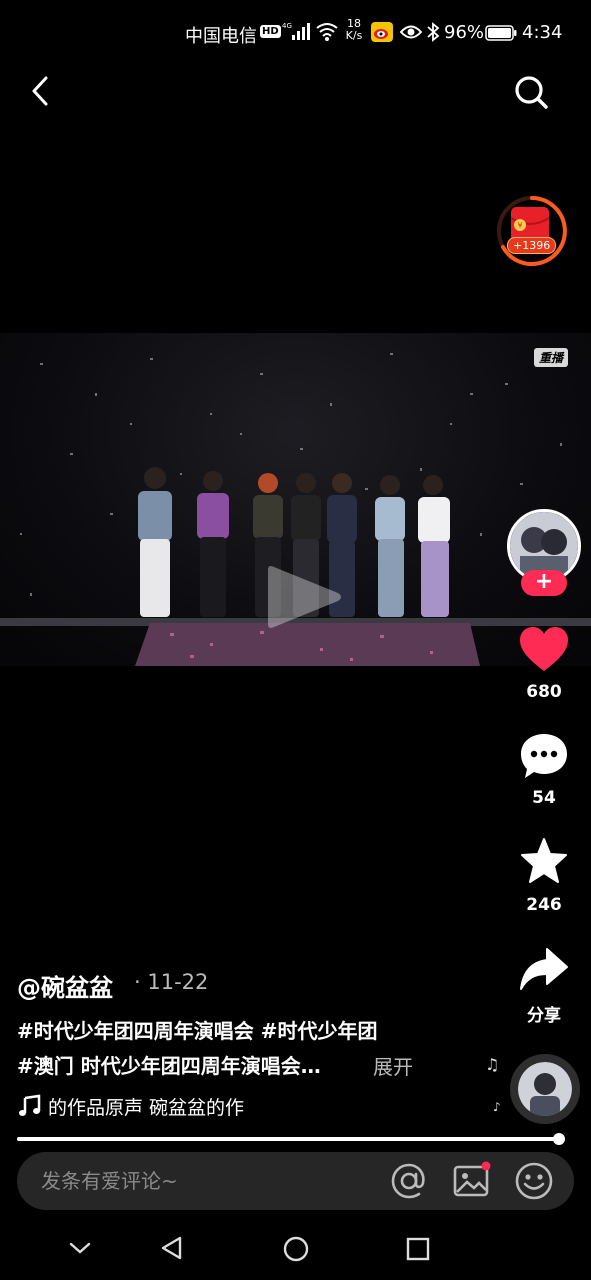  What do you see at coordinates (544, 650) in the screenshot?
I see `like-heart-icon` at bounding box center [544, 650].